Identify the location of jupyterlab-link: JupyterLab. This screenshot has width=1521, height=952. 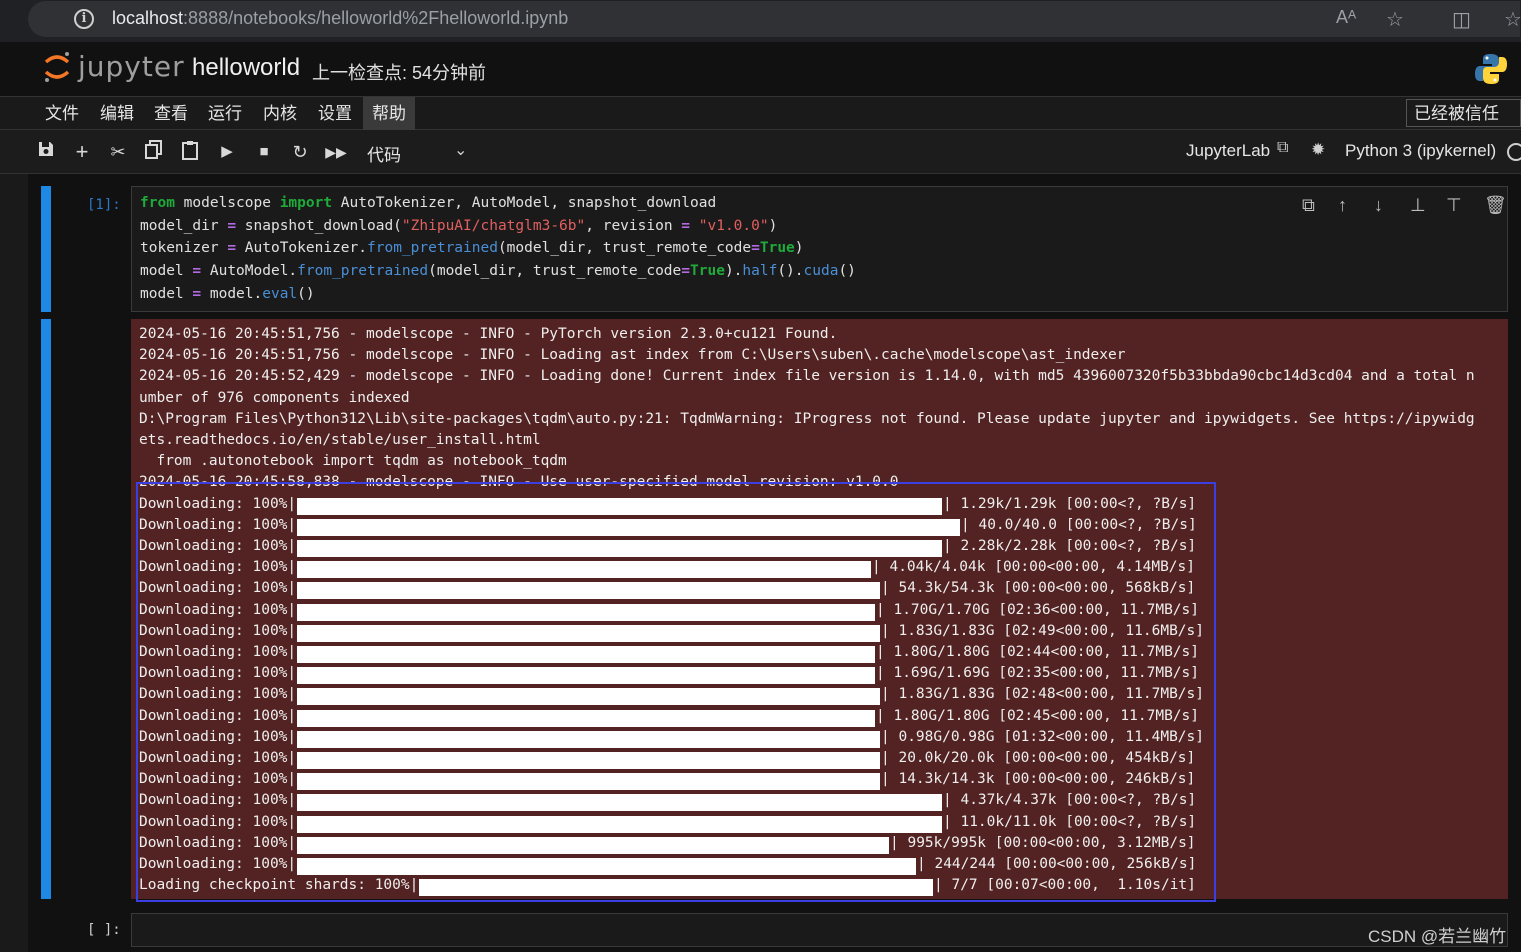
(1228, 151).